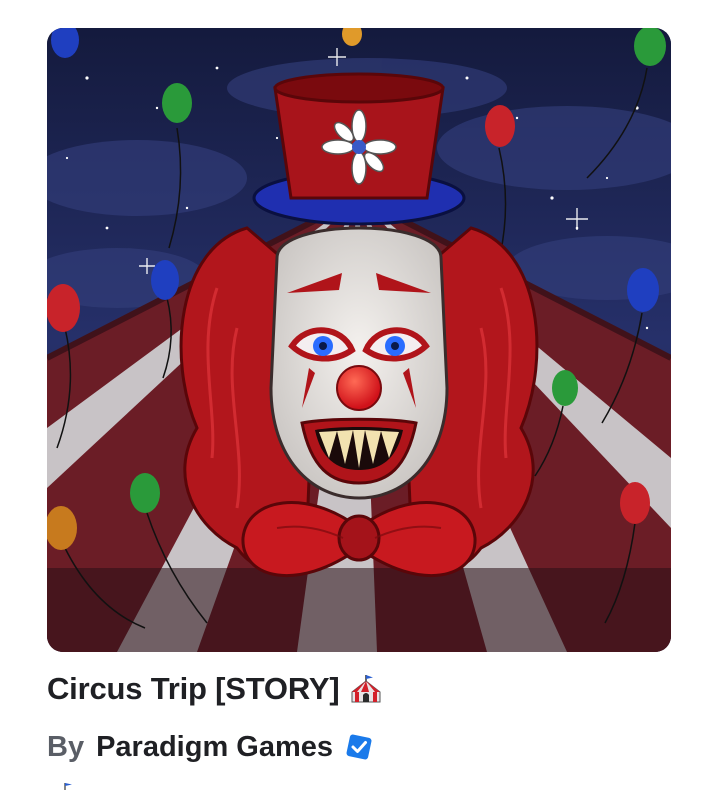  What do you see at coordinates (214, 747) in the screenshot?
I see `creator-link: Paradigm Games` at bounding box center [214, 747].